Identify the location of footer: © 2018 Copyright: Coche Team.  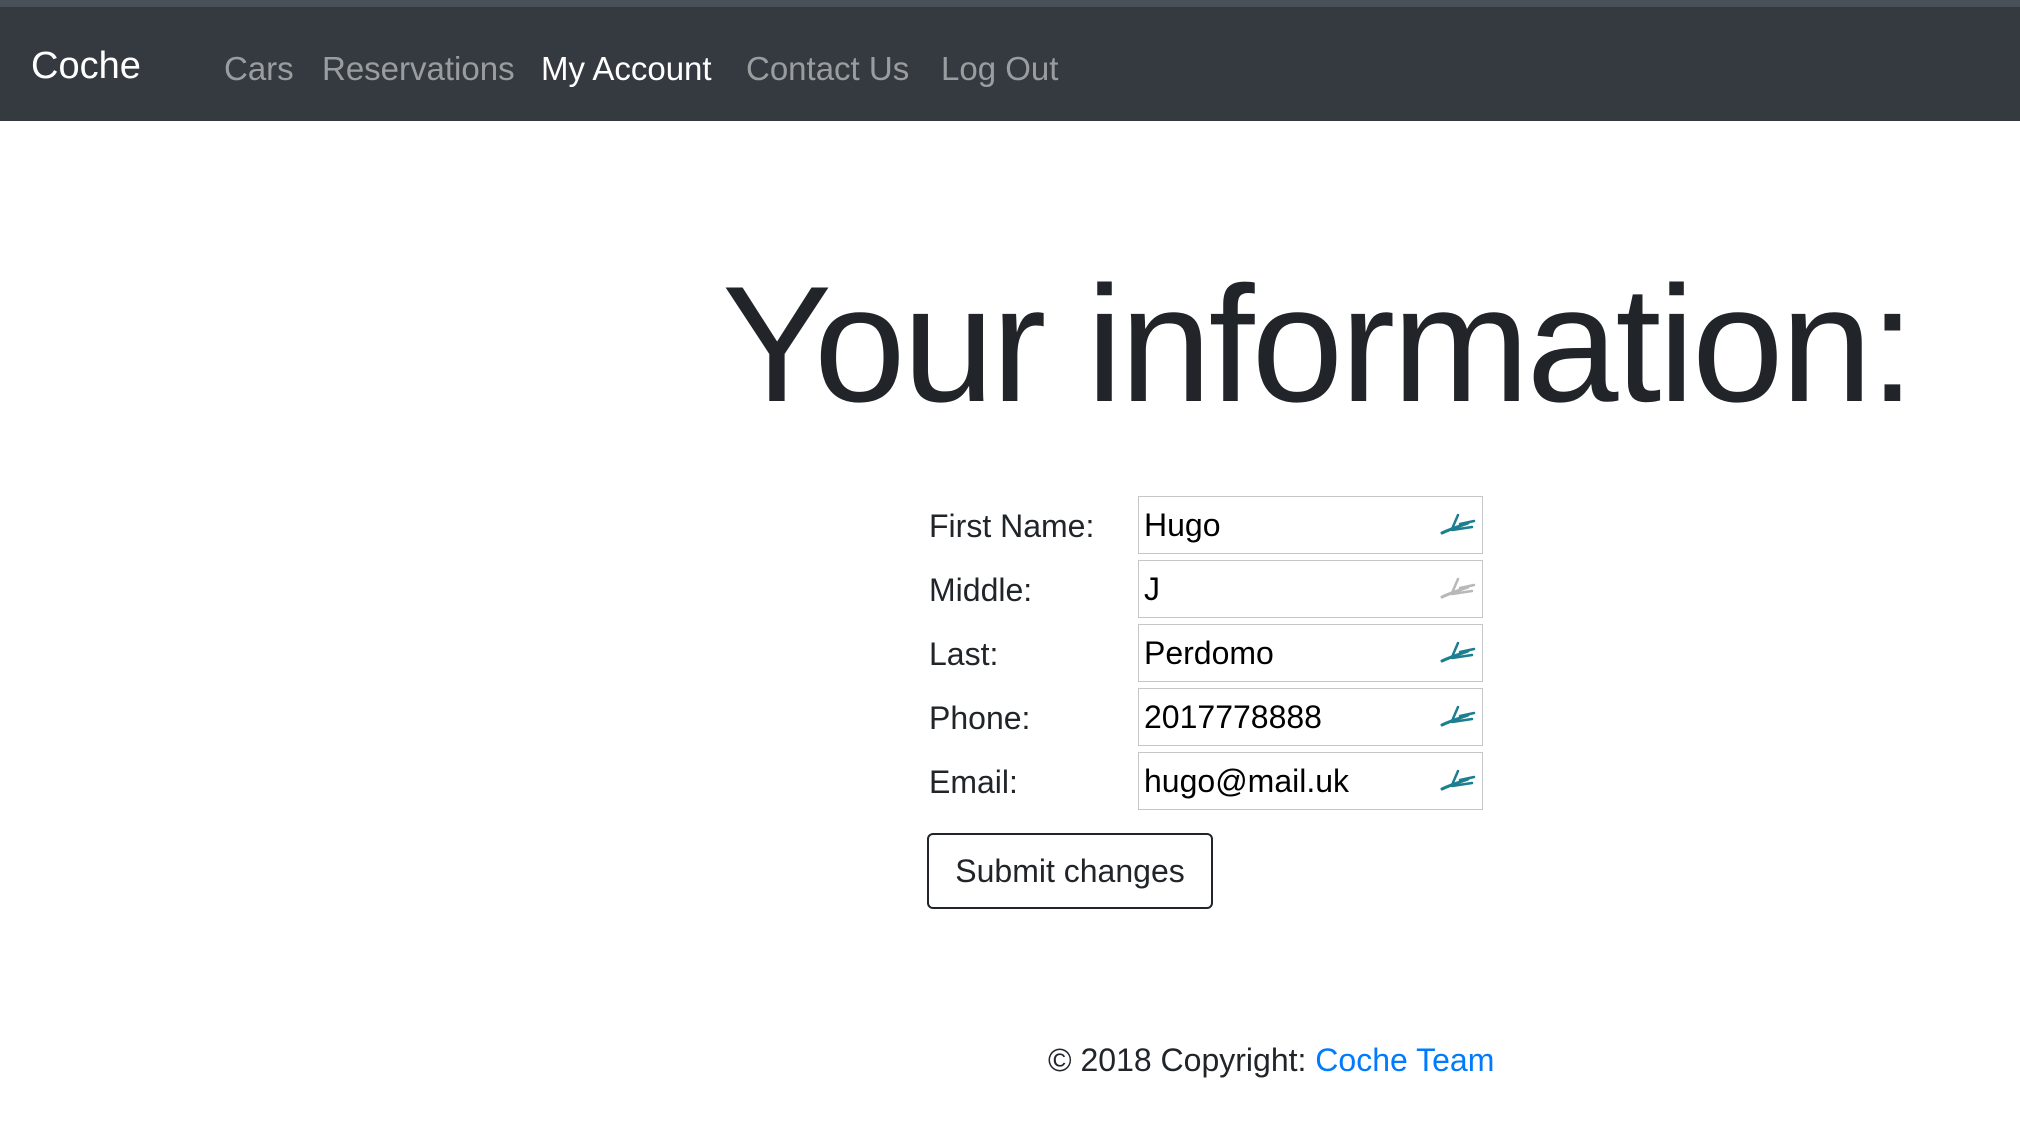
(1271, 1060).